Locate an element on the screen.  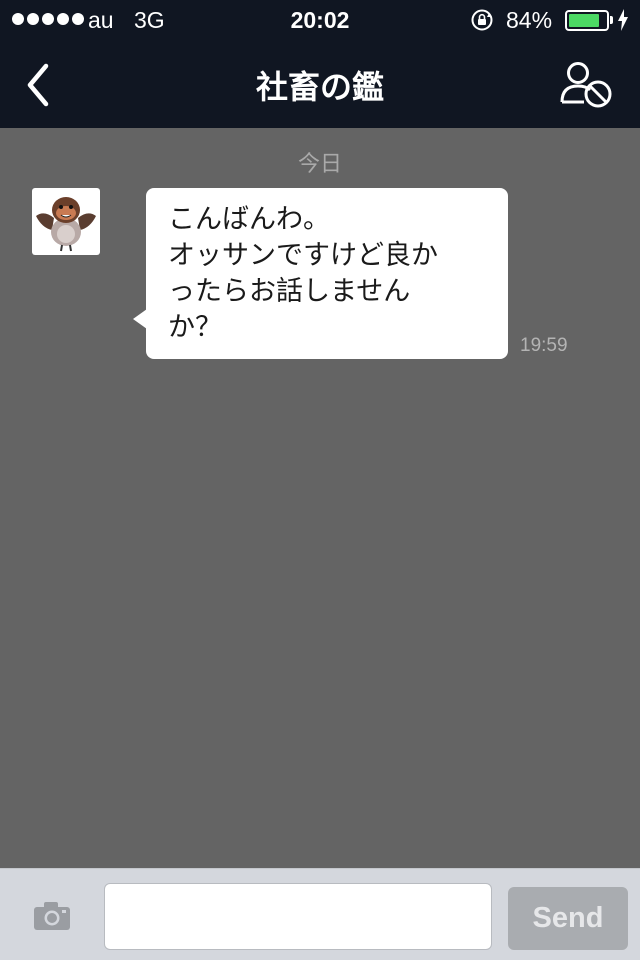
camera-icon is located at coordinates (52, 916).